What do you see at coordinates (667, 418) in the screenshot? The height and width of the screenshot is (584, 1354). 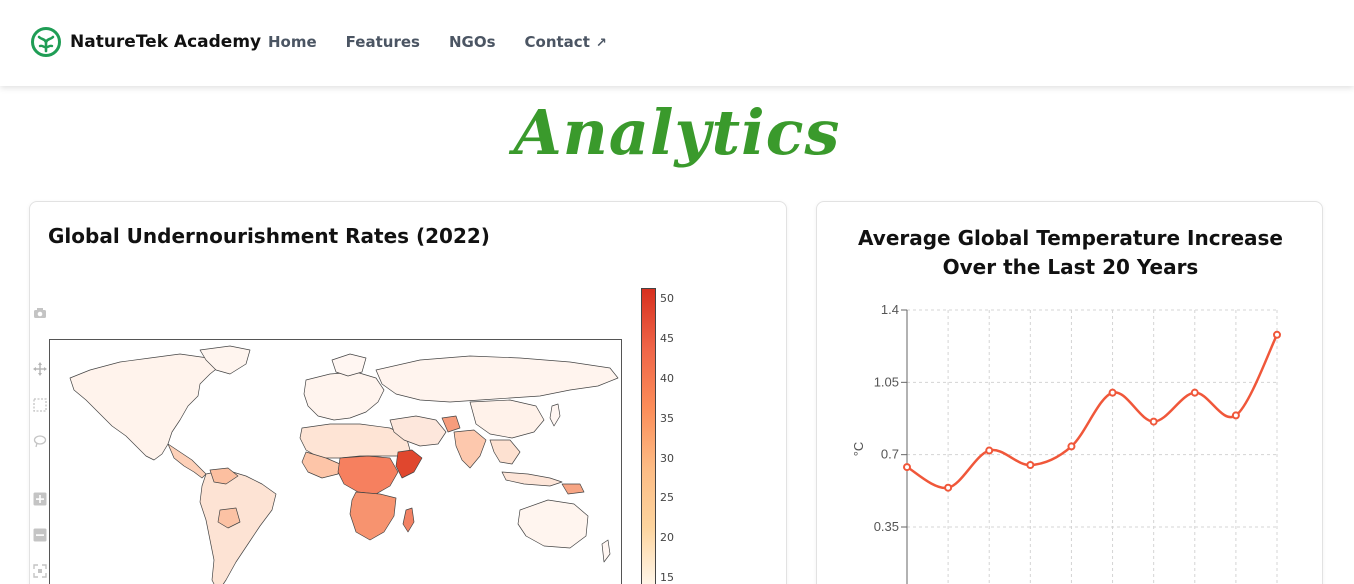 I see `colorbar-tick: 35` at bounding box center [667, 418].